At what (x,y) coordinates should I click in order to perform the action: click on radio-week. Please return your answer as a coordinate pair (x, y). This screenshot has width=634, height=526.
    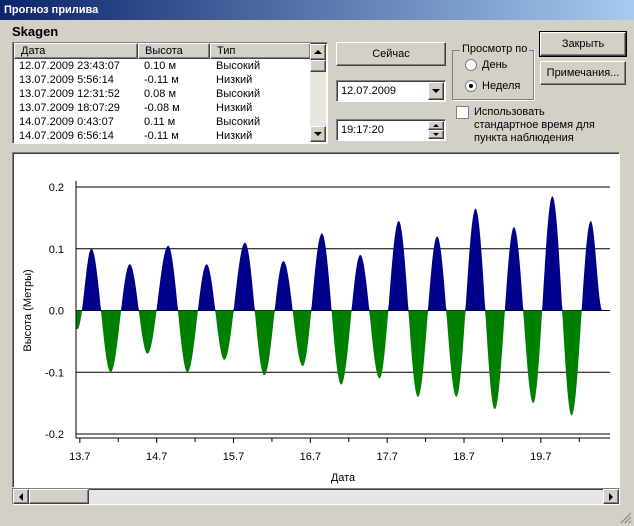
    Looking at the image, I should click on (471, 86).